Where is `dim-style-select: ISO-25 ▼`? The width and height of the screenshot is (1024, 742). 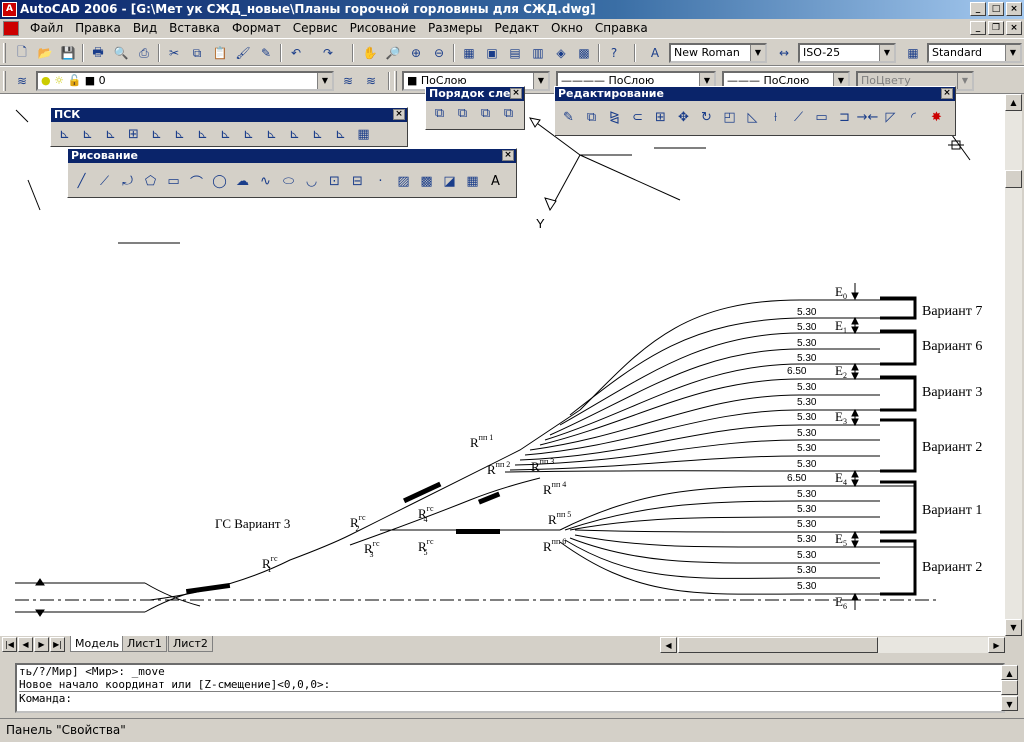
dim-style-select: ISO-25 ▼ is located at coordinates (847, 53).